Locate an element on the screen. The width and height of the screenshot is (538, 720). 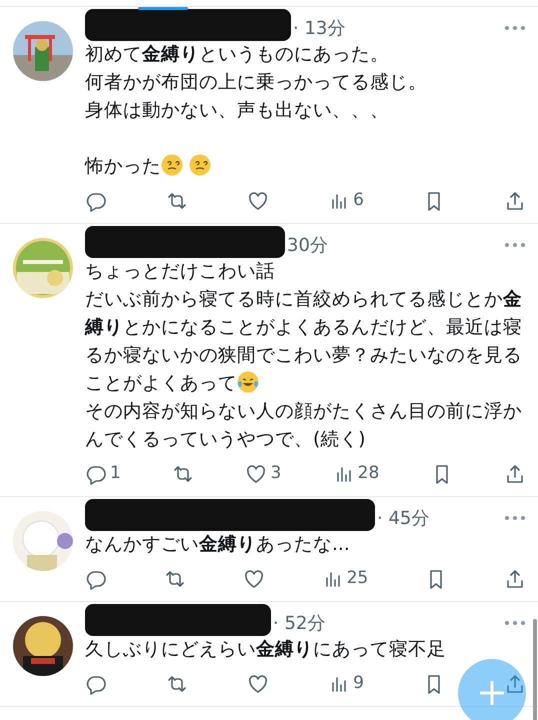
tweet-text: 怖かった is located at coordinates (148, 167).